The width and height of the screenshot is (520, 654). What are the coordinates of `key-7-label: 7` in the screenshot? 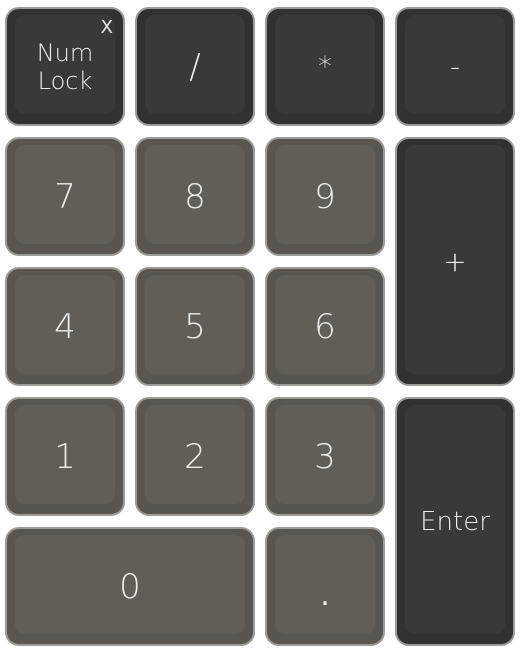 It's located at (65, 196).